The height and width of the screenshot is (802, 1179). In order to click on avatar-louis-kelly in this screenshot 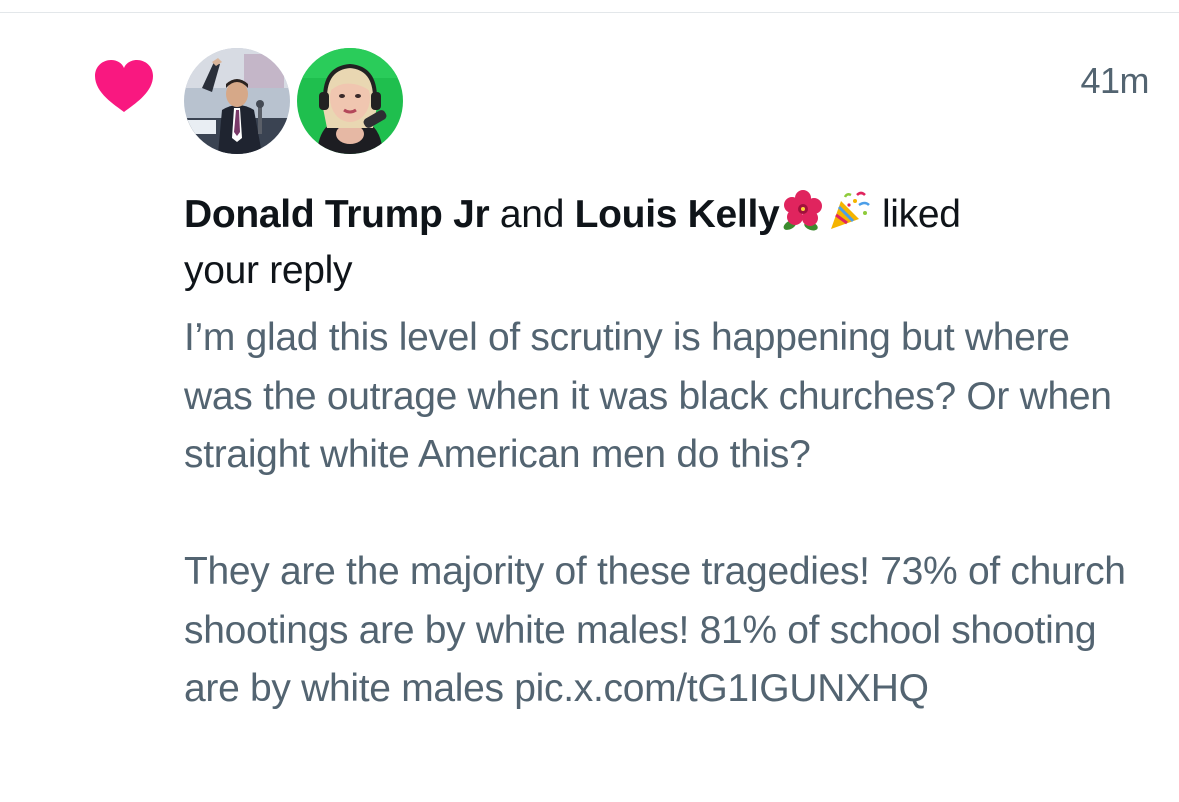, I will do `click(350, 101)`.